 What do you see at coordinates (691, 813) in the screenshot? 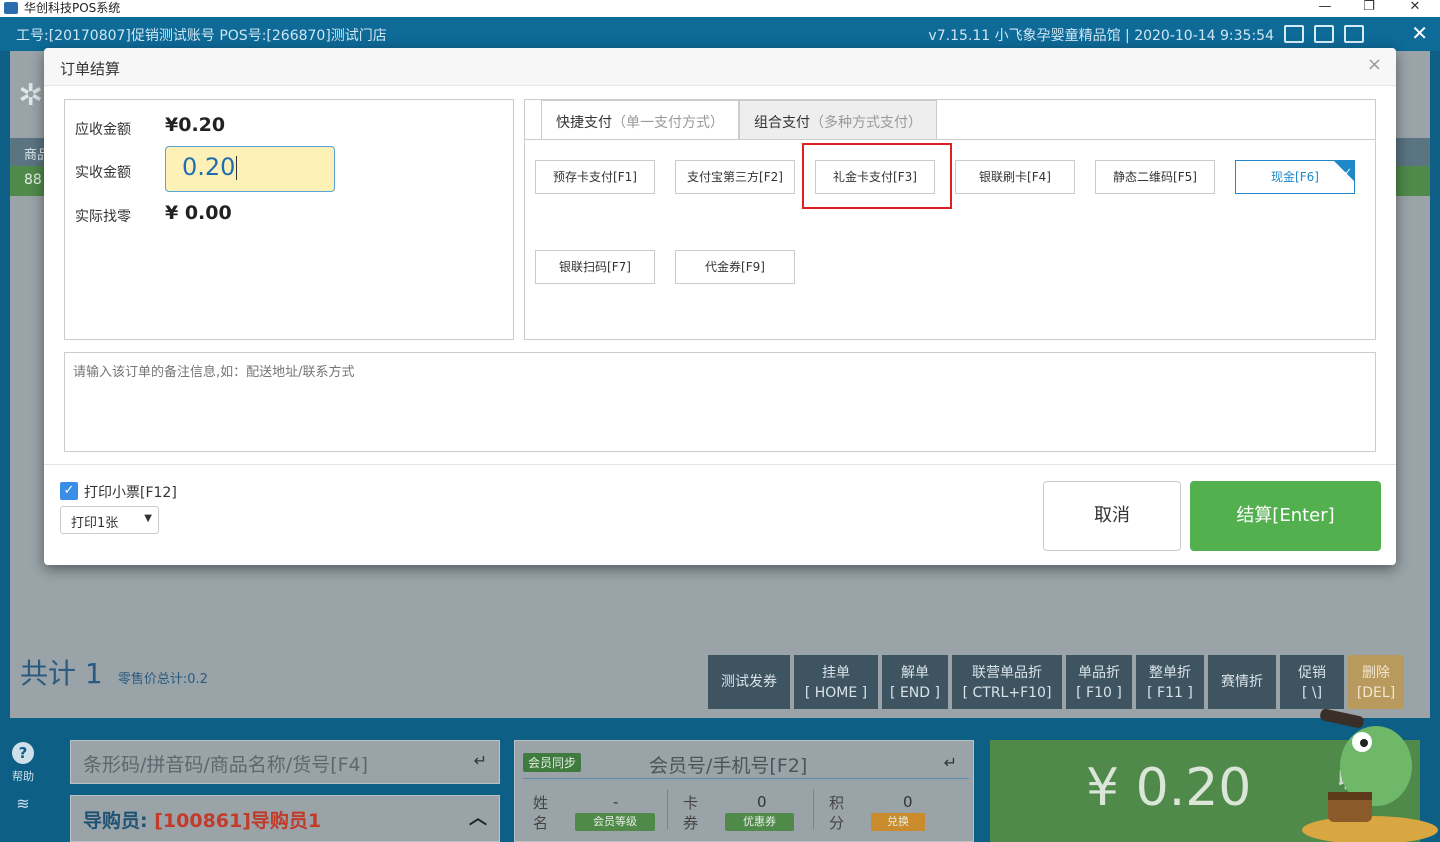
I see `card-coupon-label: 卡券` at bounding box center [691, 813].